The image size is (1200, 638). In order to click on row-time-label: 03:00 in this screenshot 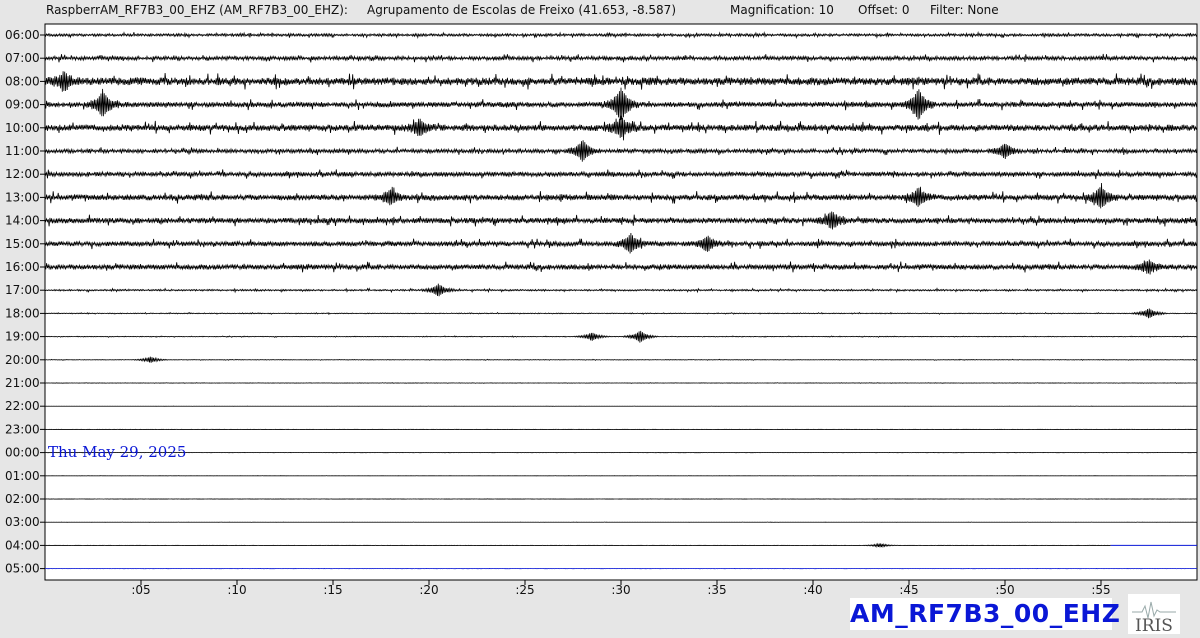, I will do `click(22, 522)`.